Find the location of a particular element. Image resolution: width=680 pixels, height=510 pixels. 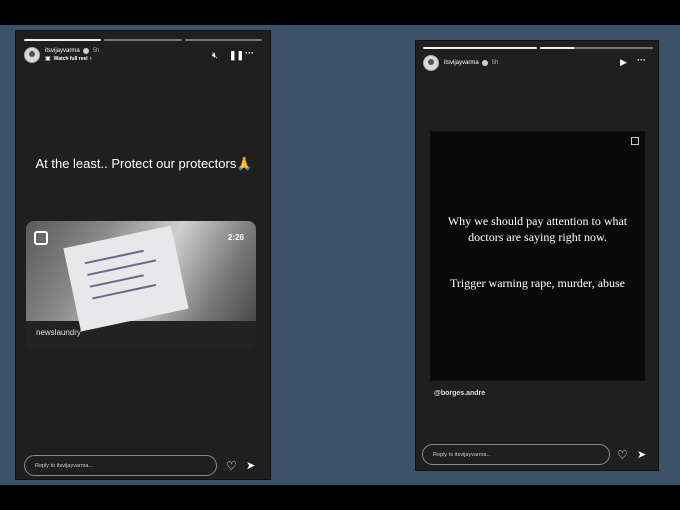

reel-icon: ▣ is located at coordinates (48, 59).